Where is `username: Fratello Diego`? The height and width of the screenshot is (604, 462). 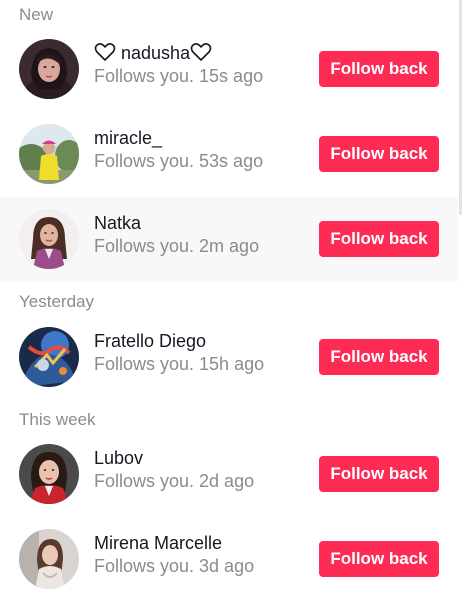 username: Fratello Diego is located at coordinates (150, 341).